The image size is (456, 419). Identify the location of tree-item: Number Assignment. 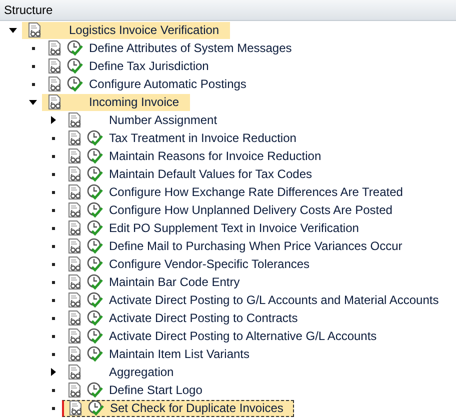
(145, 120).